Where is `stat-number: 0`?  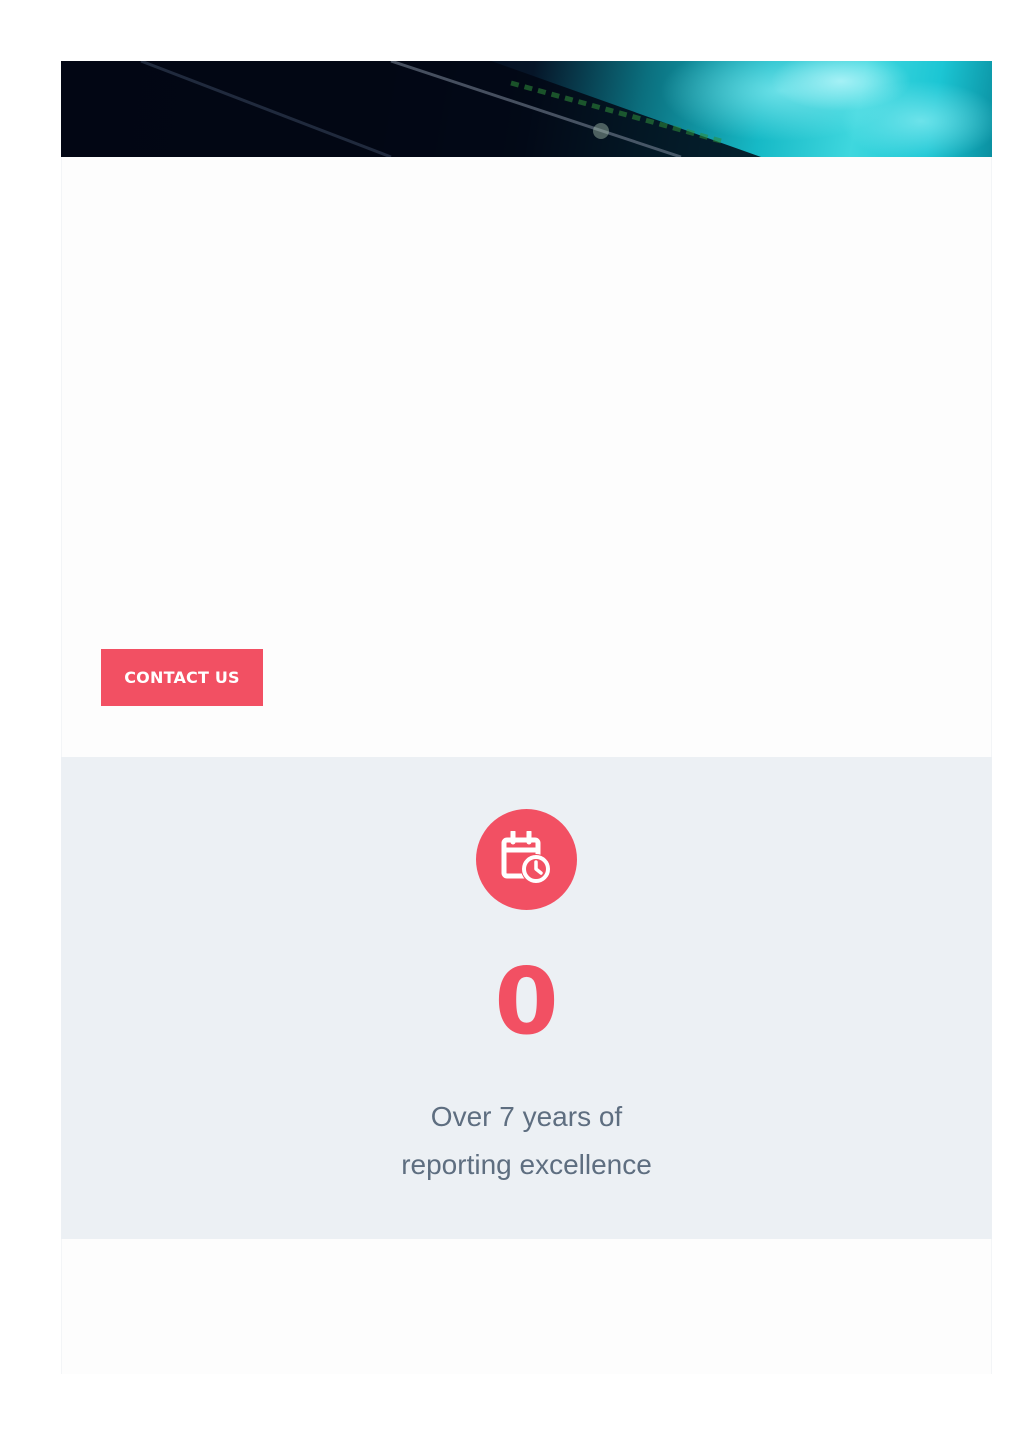
stat-number: 0 is located at coordinates (526, 1001).